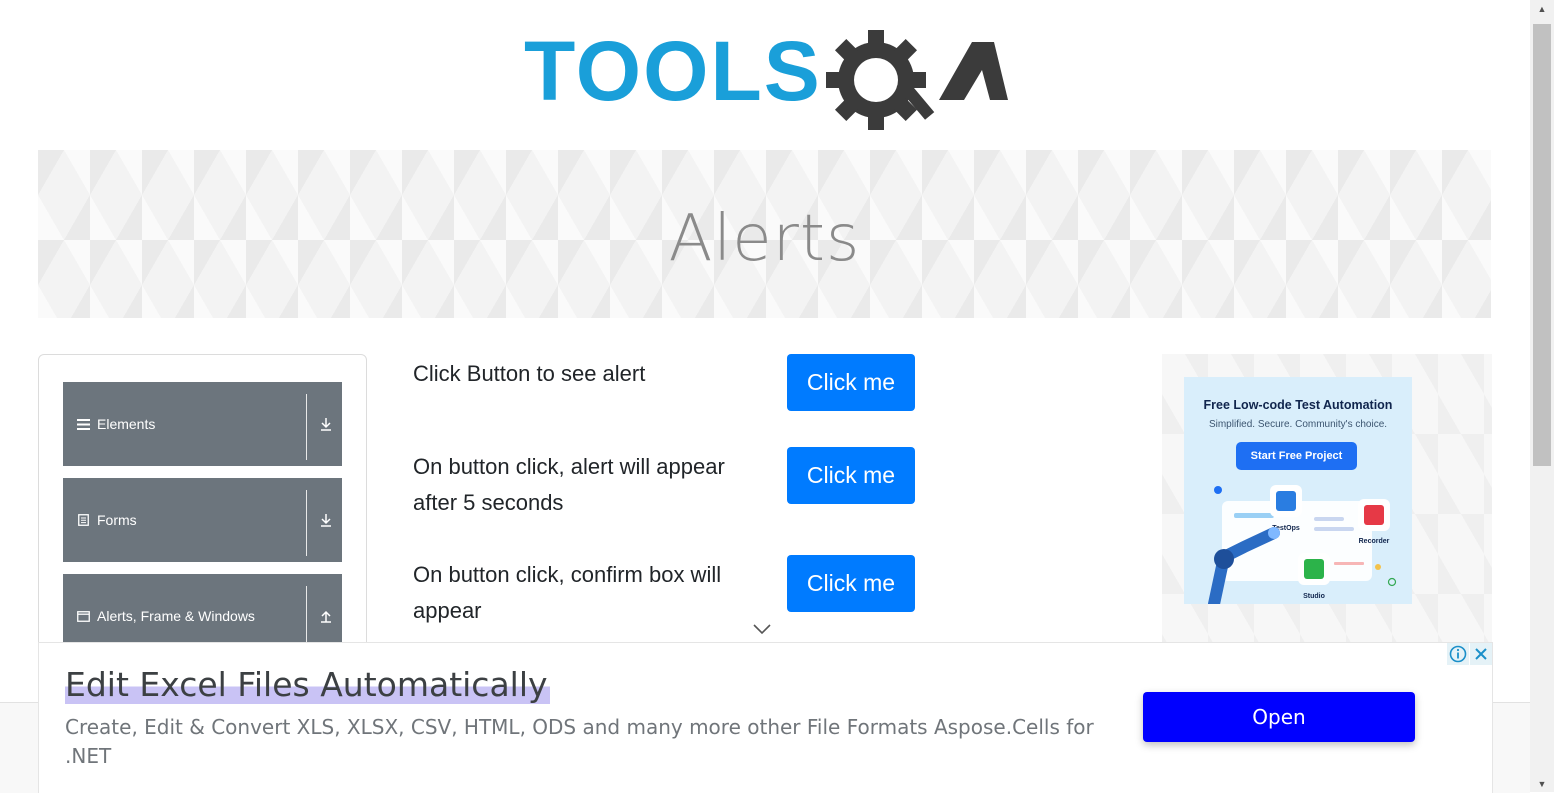 The image size is (1554, 793). What do you see at coordinates (1314, 596) in the screenshot?
I see `studio-product-label: Studio` at bounding box center [1314, 596].